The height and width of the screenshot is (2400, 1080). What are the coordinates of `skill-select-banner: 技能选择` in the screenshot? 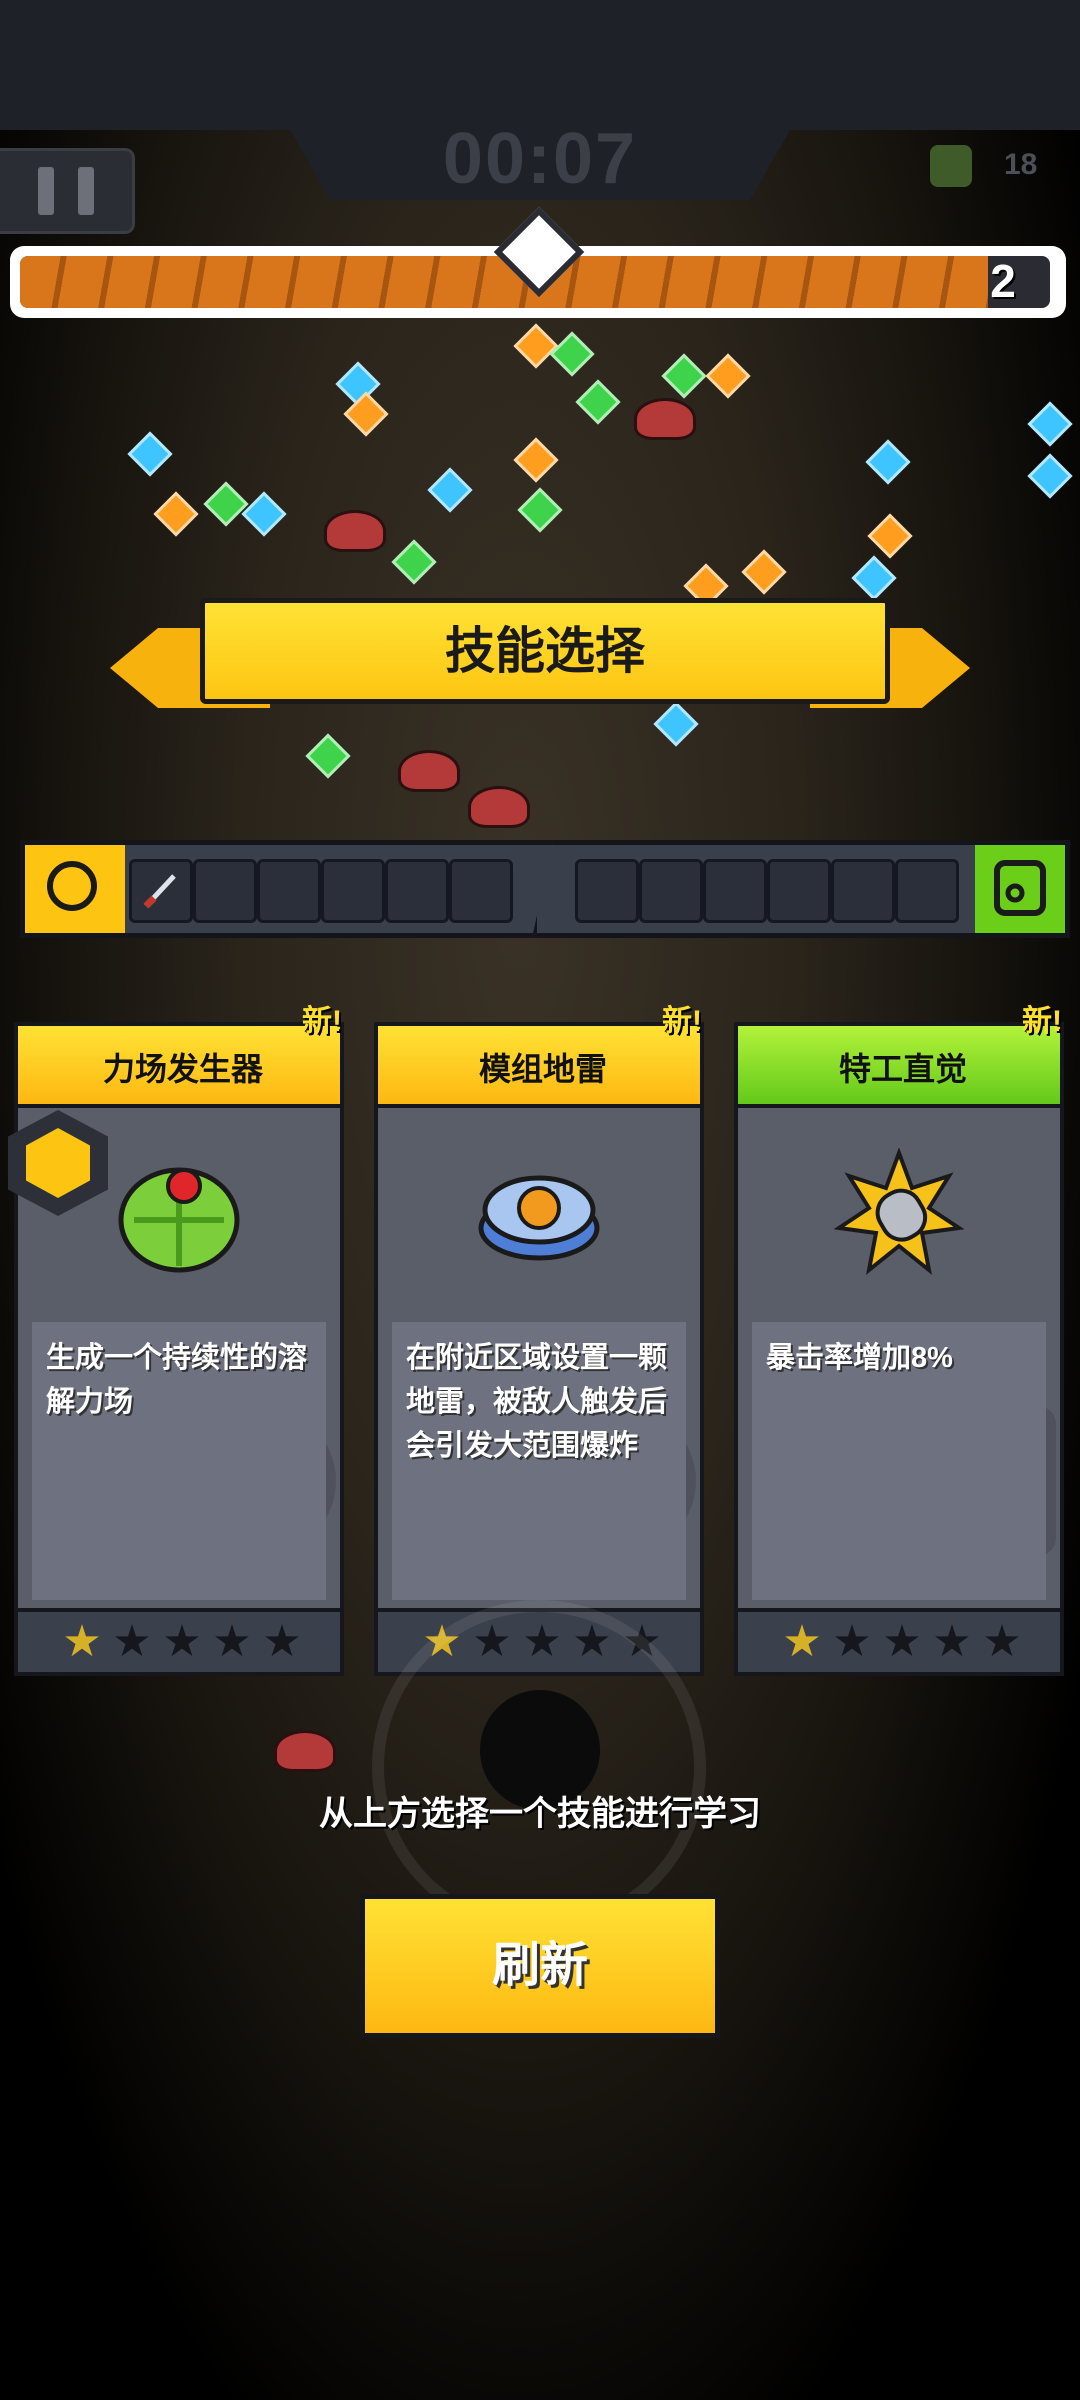 It's located at (540, 658).